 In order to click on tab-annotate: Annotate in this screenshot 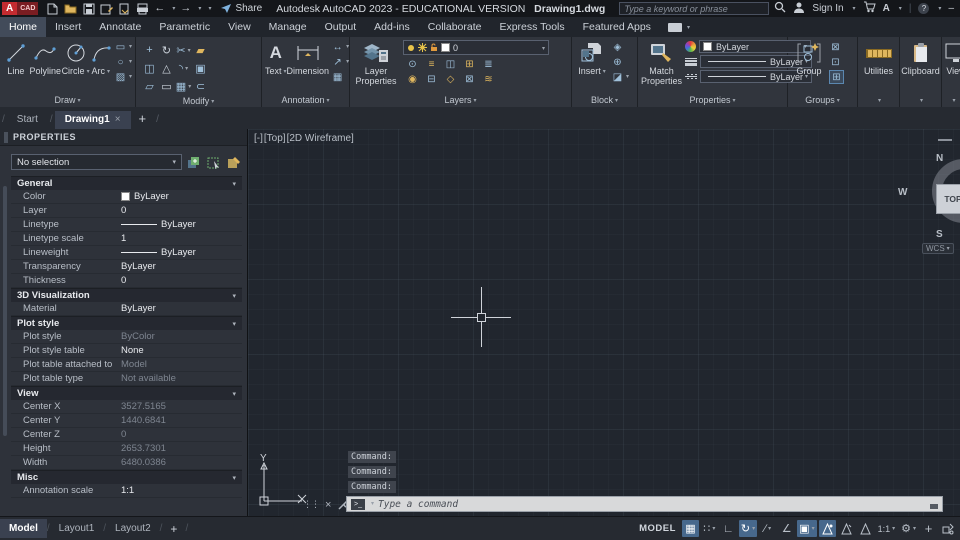, I will do `click(120, 27)`.